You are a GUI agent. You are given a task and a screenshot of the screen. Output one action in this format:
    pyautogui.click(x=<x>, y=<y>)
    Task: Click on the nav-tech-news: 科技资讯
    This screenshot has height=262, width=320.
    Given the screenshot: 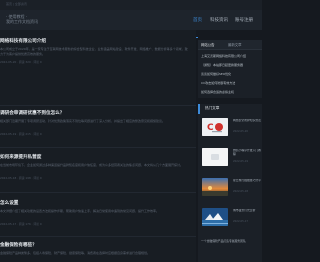 What is the action you would take?
    pyautogui.click(x=219, y=20)
    